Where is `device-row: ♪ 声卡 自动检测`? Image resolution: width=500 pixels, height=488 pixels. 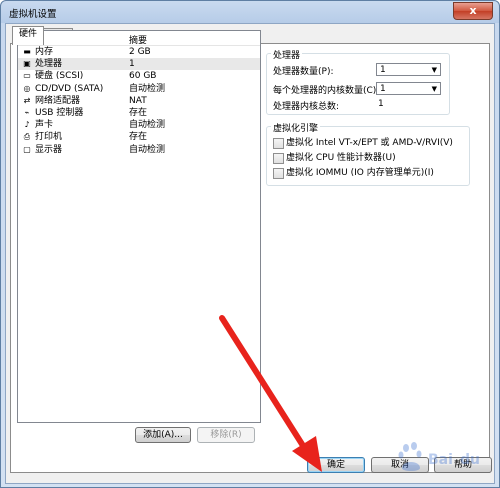
device-row: ♪ 声卡 自动检测 is located at coordinates (139, 125).